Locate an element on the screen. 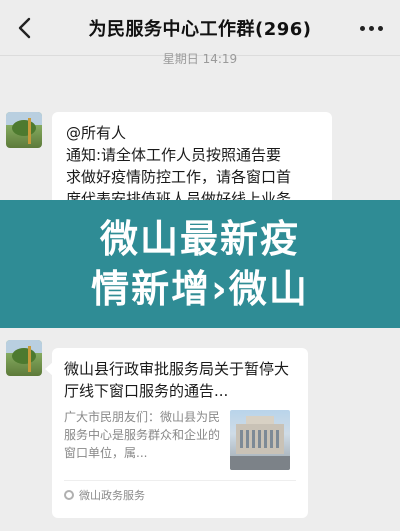 The width and height of the screenshot is (400, 531). chevron-left-icon is located at coordinates (24, 28).